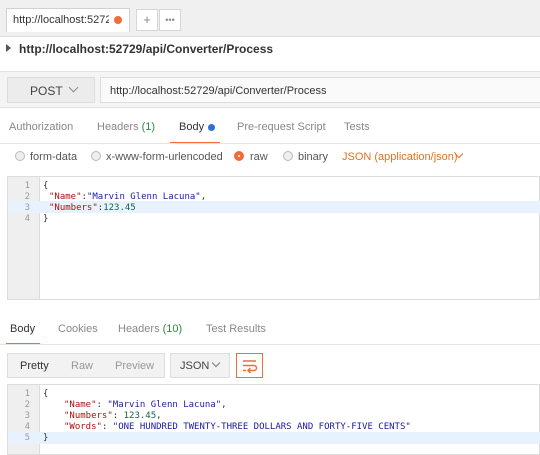 This screenshot has width=540, height=455. I want to click on tab-pre-request-script: Pre-request Script, so click(281, 127).